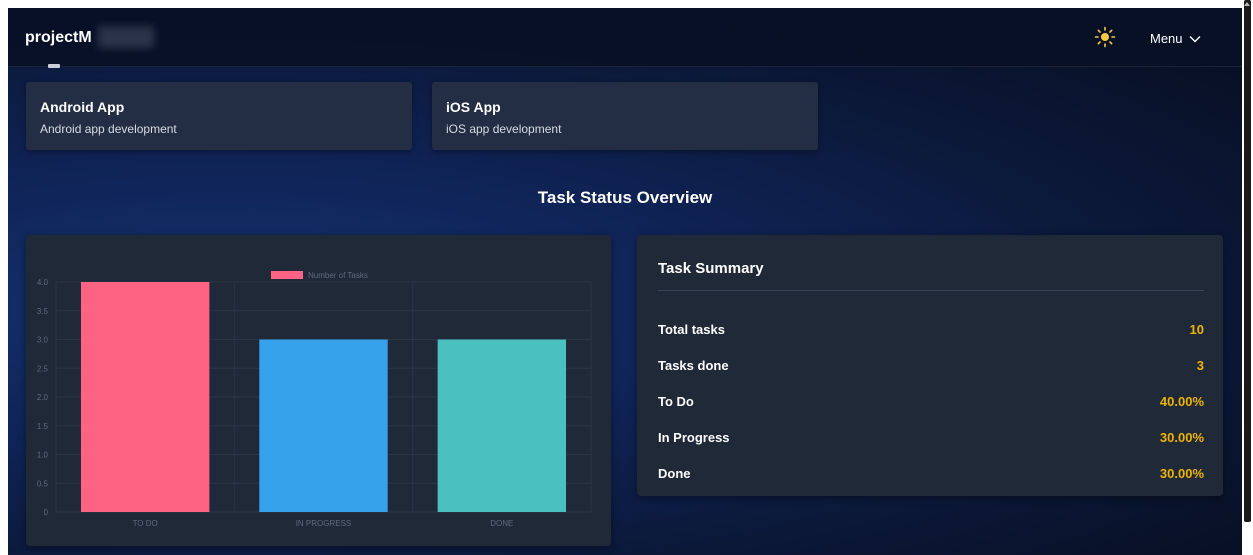 This screenshot has width=1253, height=555. What do you see at coordinates (108, 129) in the screenshot?
I see `project-description: Android app development` at bounding box center [108, 129].